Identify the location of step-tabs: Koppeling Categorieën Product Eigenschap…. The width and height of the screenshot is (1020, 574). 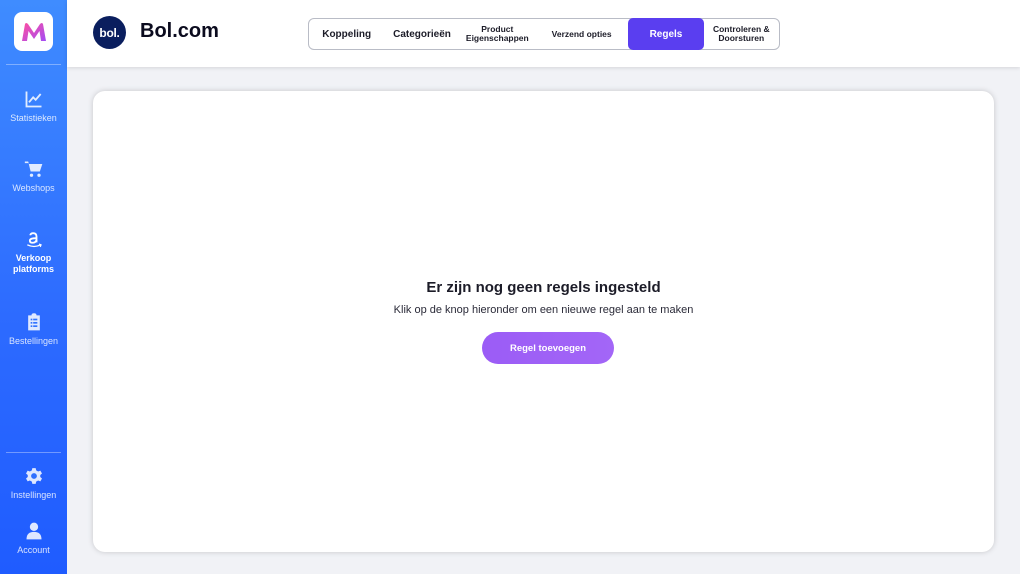
(544, 34).